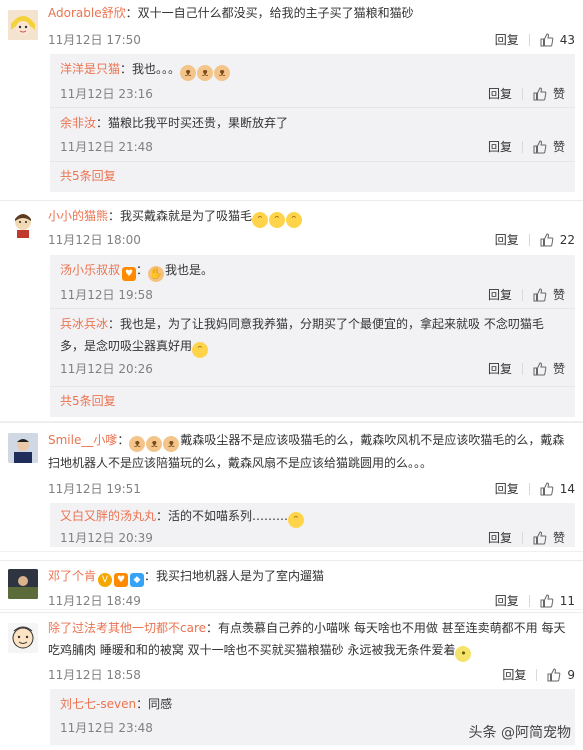 The image size is (583, 750). I want to click on comment-text: ：双十一自己什么都没买，给我的主子买了猫粮和猫砂, so click(269, 13).